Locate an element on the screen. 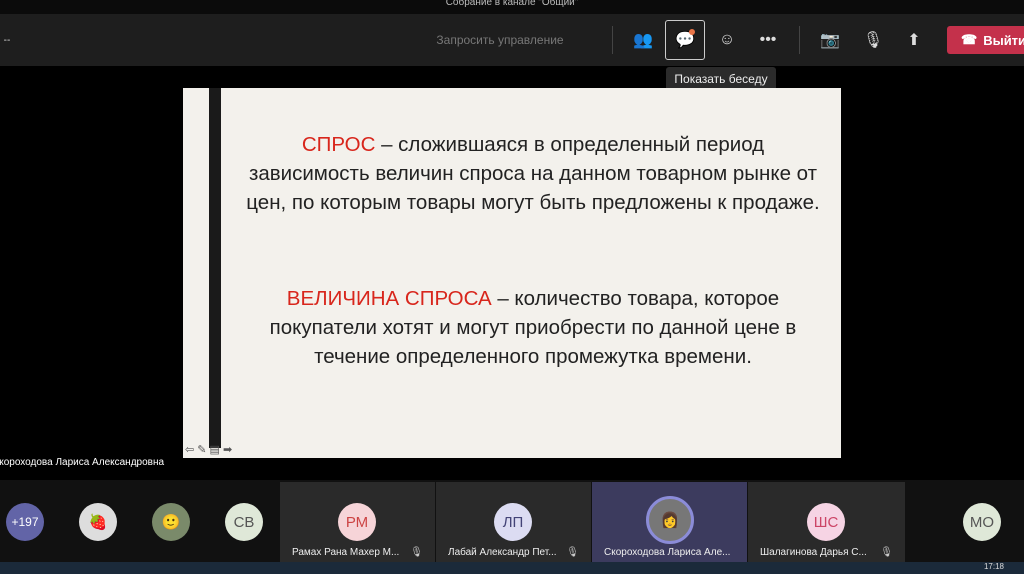 The width and height of the screenshot is (1024, 574). more-participants-badge: +197 is located at coordinates (25, 522).